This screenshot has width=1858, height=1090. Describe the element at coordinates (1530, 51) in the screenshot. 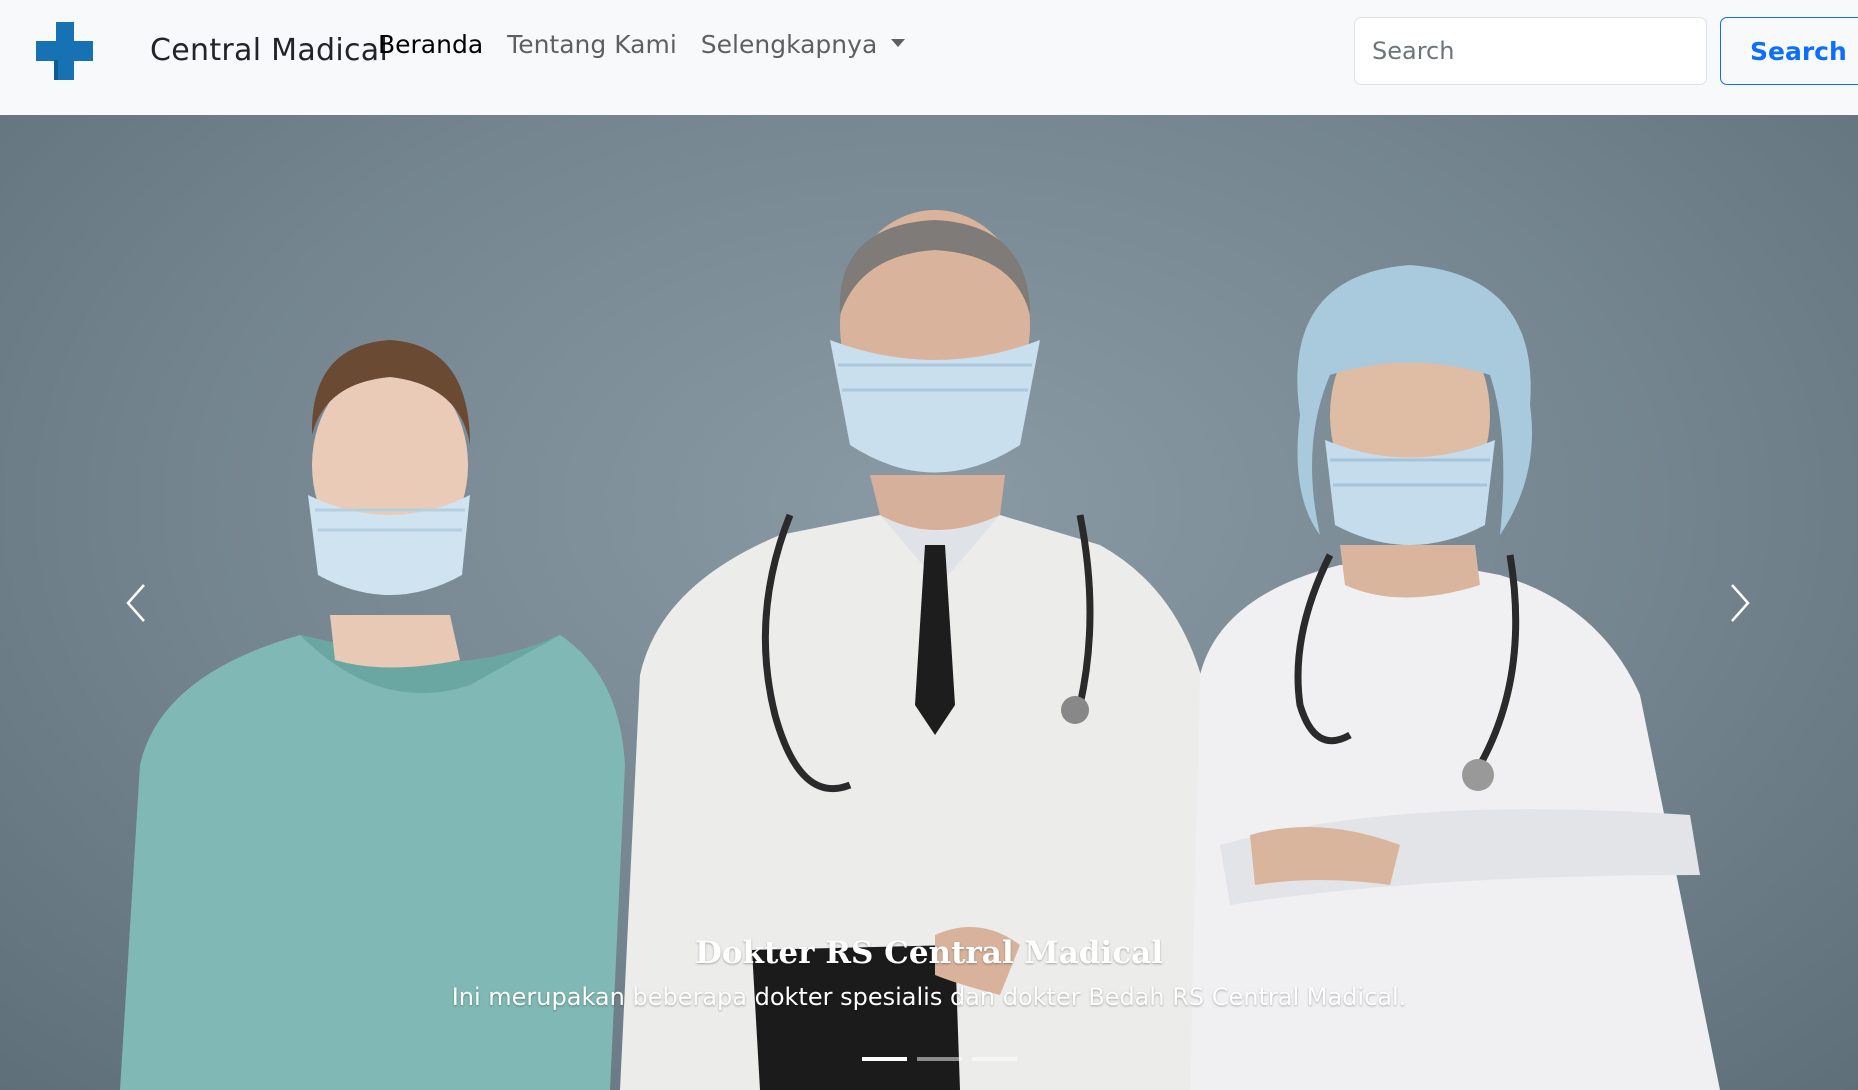

I see `search-input` at that location.